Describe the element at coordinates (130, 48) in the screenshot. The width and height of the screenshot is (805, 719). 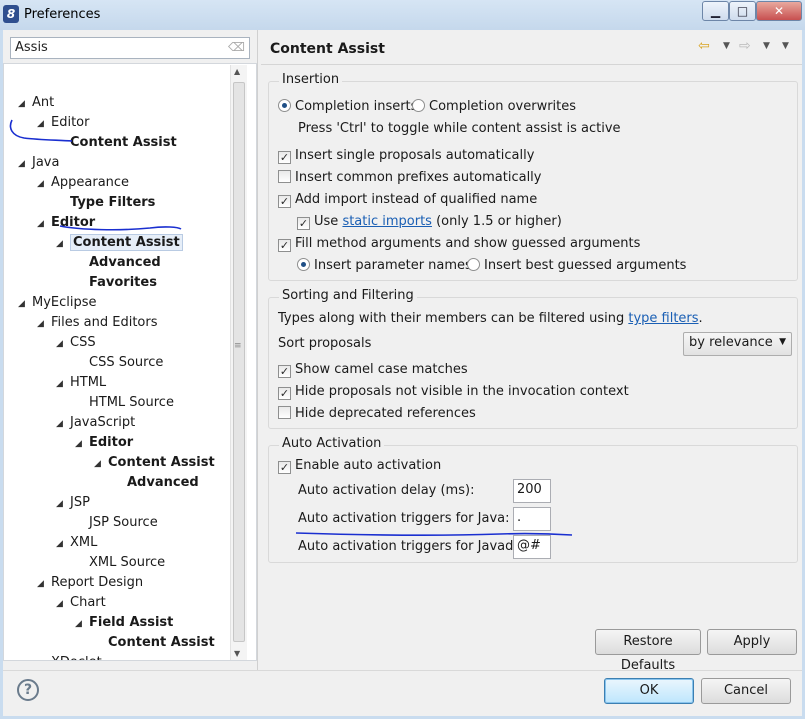
I see `filter-input: Assis ⌫` at that location.